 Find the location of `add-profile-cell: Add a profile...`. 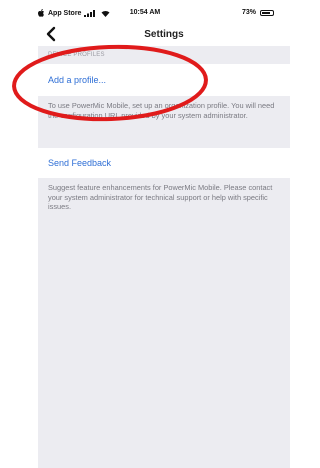

add-profile-cell: Add a profile... is located at coordinates (164, 80).